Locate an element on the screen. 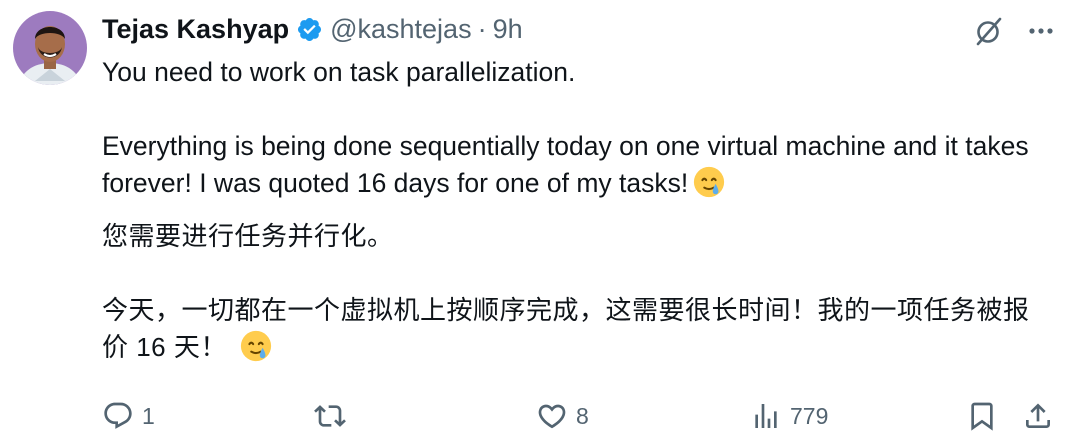 This screenshot has height=446, width=1080. heart-icon is located at coordinates (552, 416).